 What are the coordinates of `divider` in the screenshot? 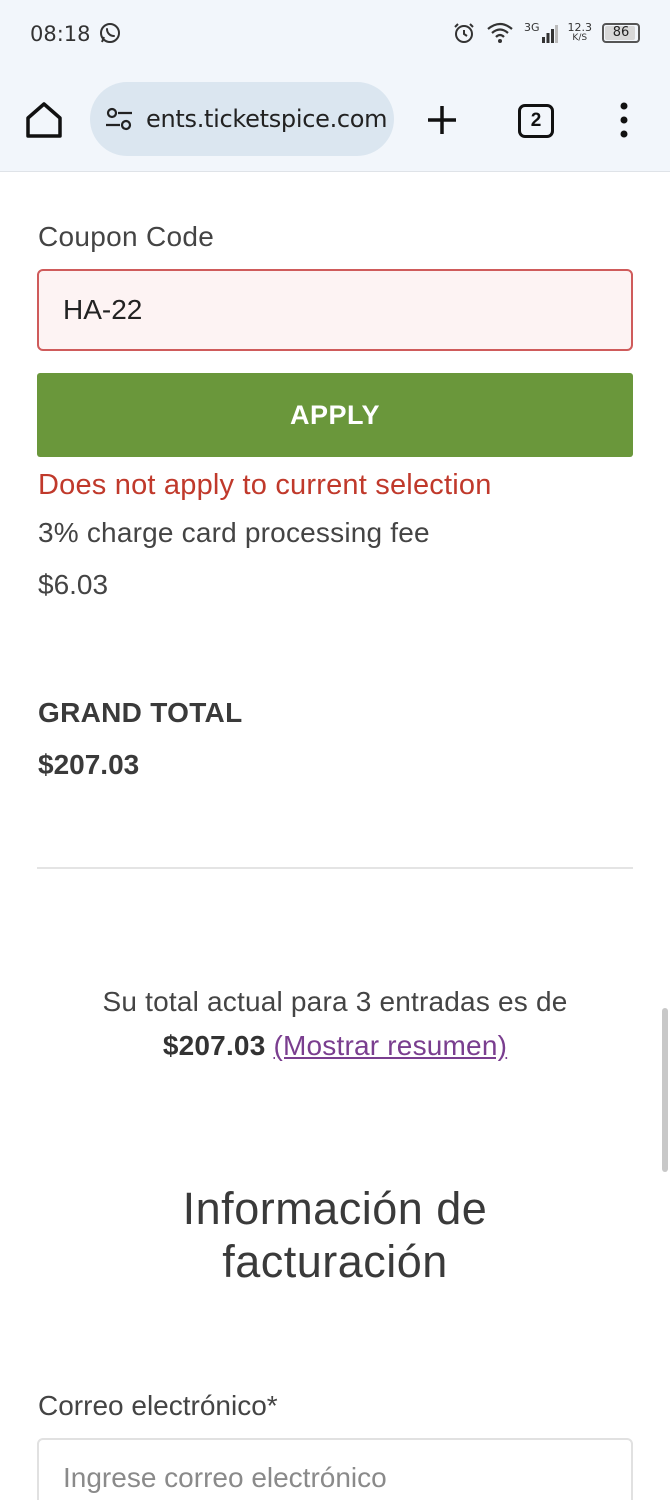 It's located at (335, 868).